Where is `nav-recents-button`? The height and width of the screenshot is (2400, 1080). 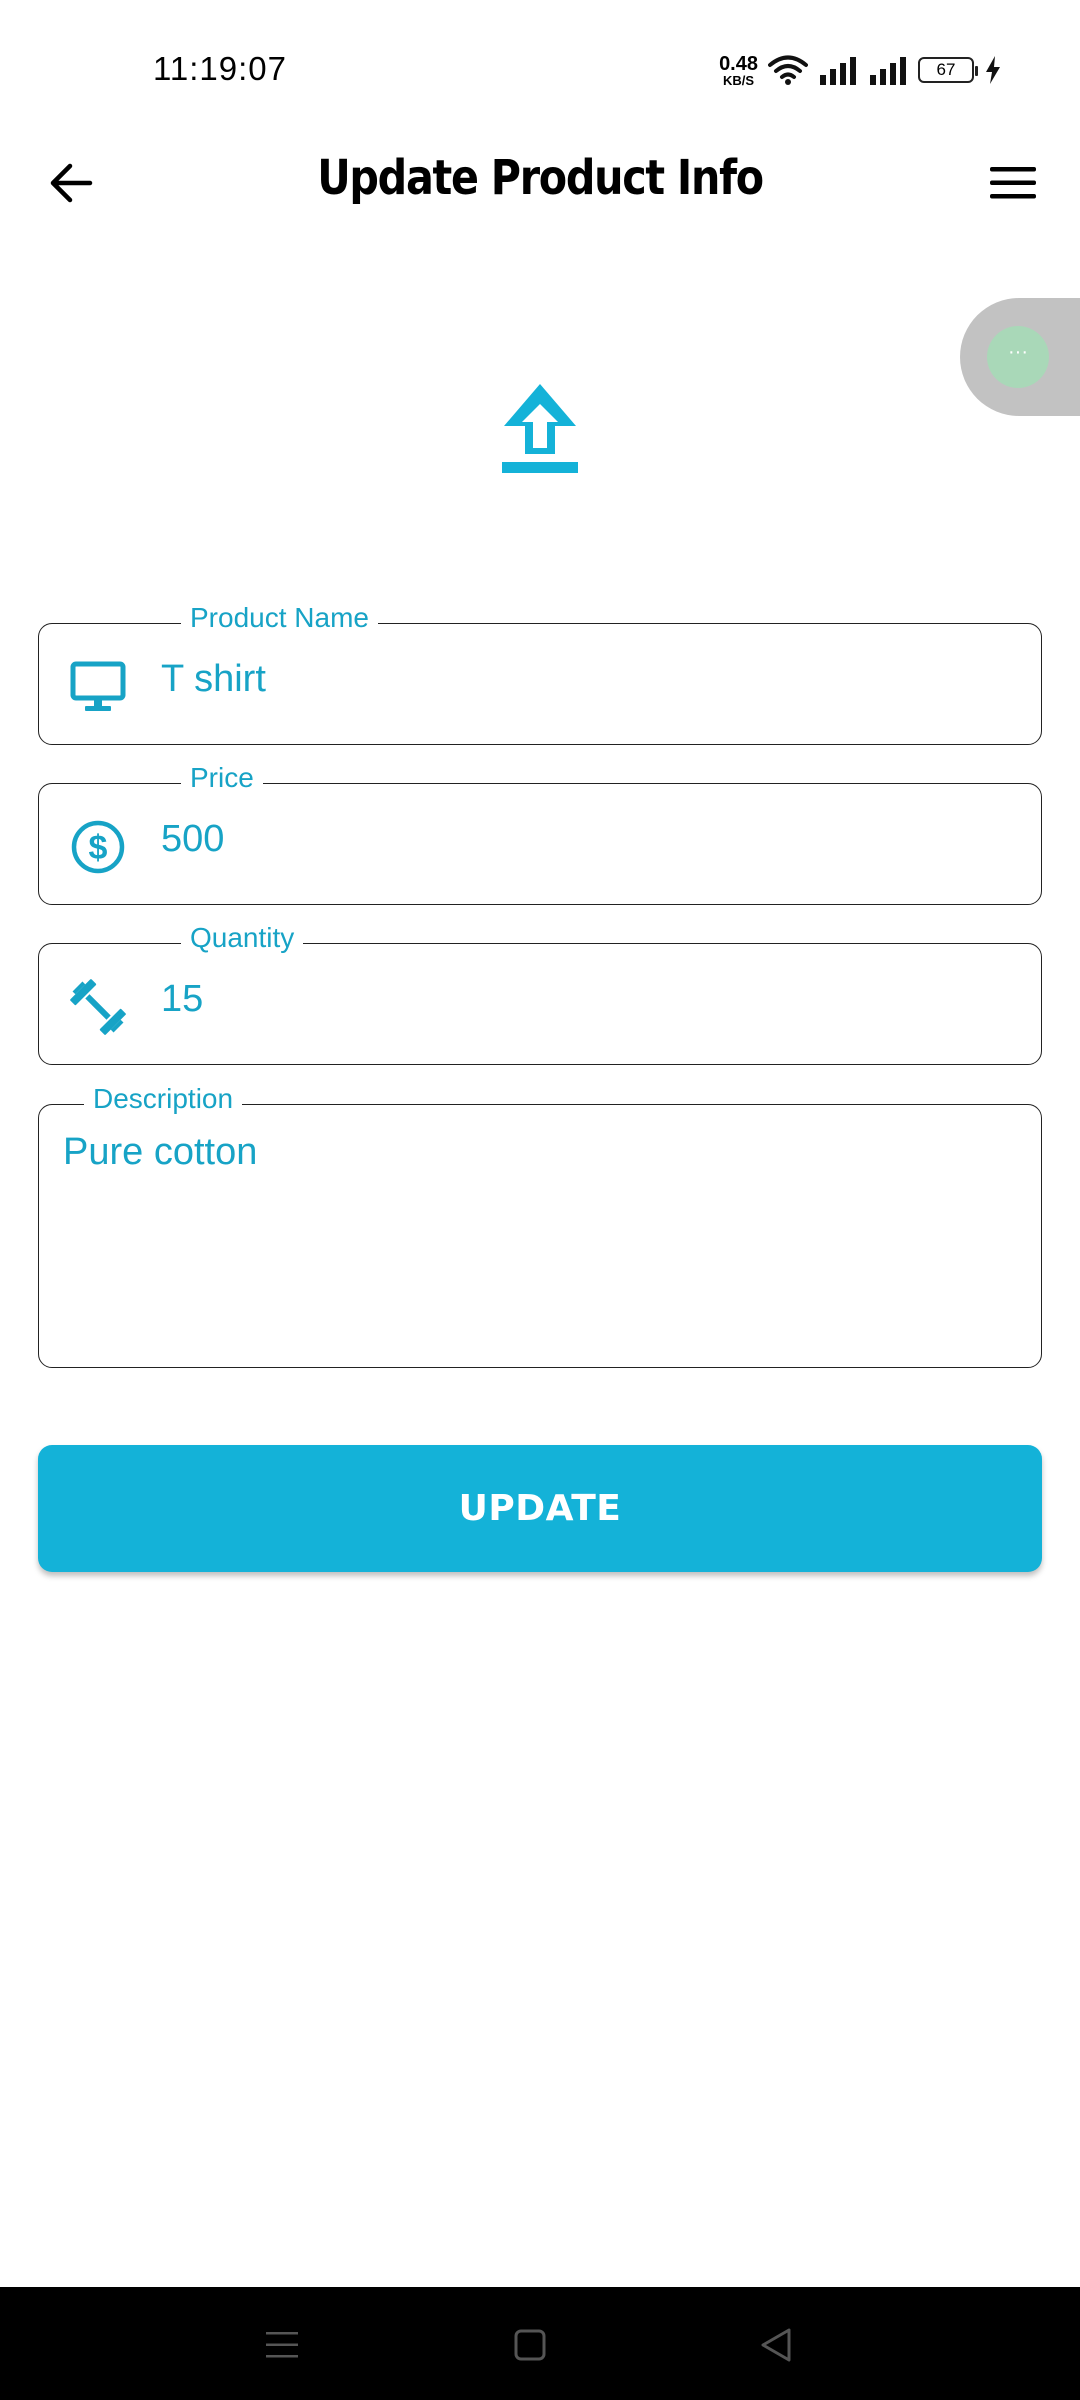
nav-recents-button is located at coordinates (282, 2345).